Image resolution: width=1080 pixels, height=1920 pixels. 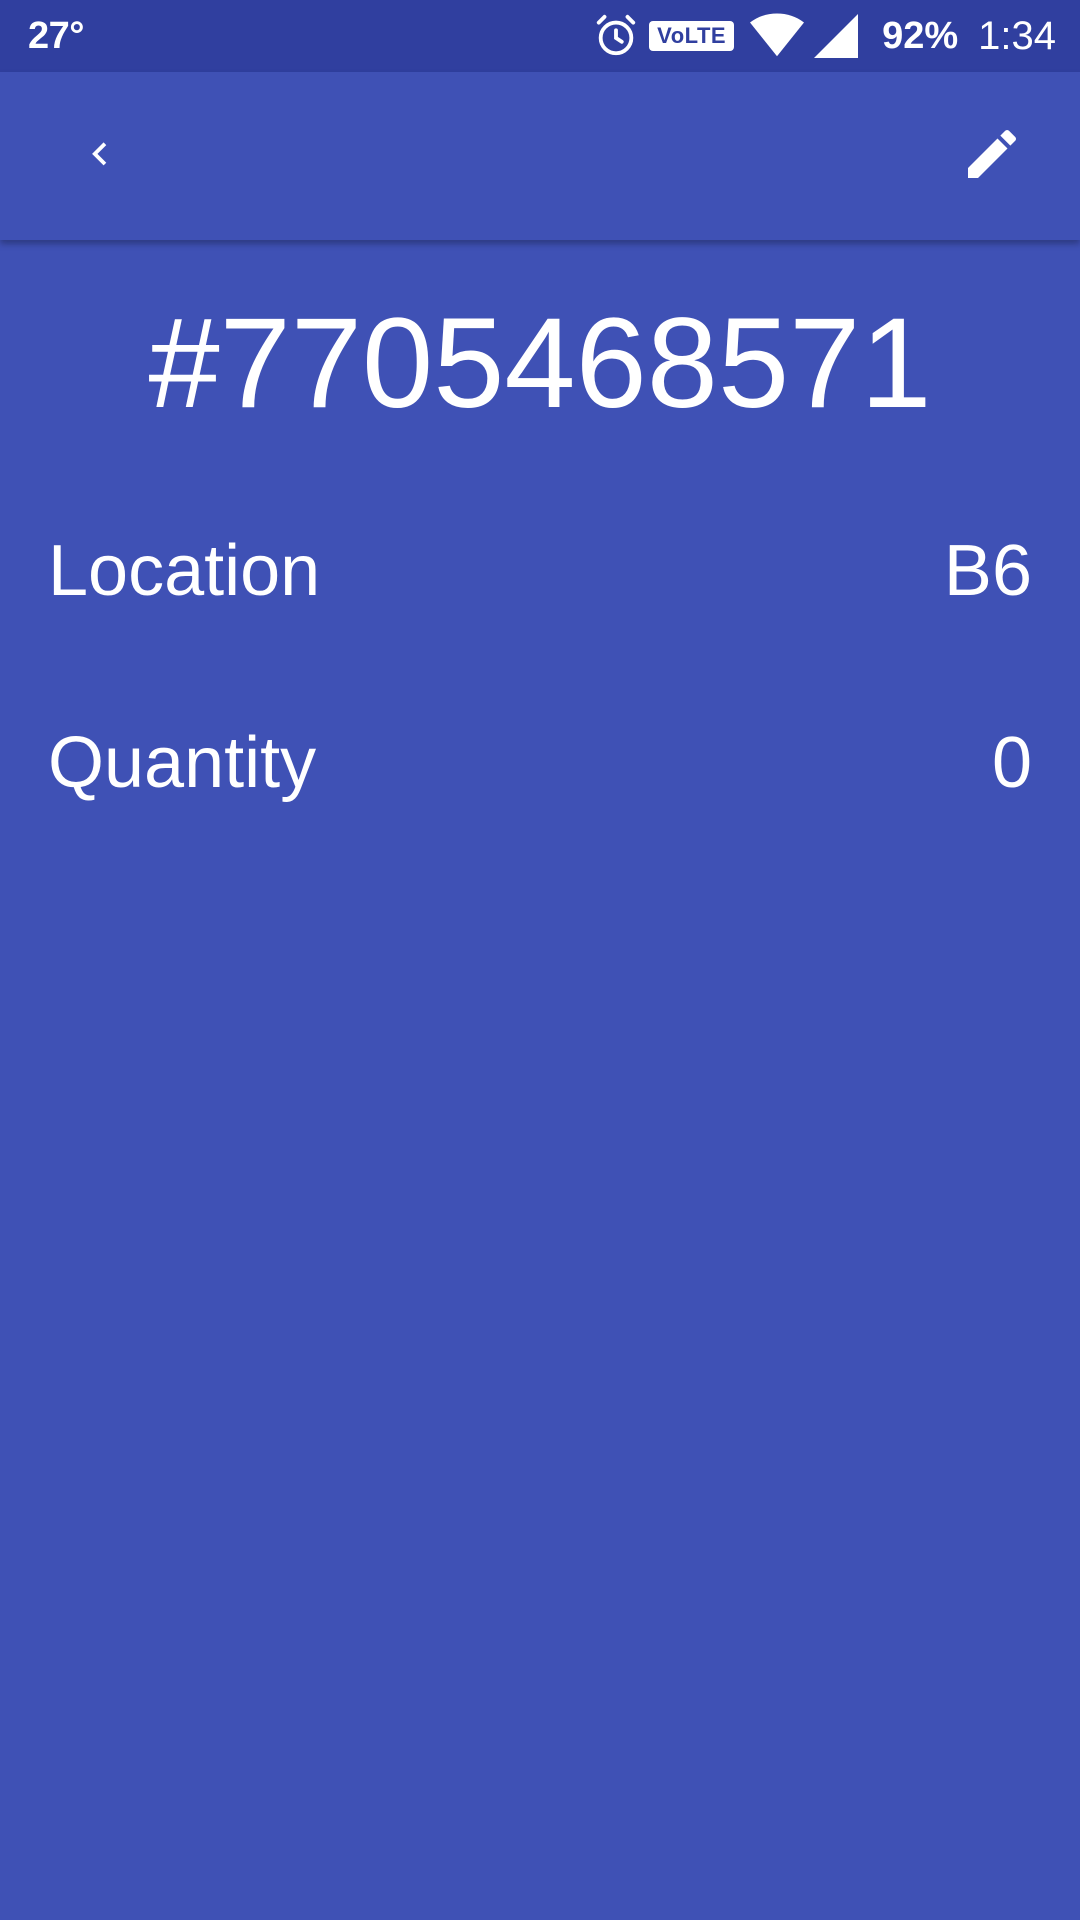 What do you see at coordinates (836, 36) in the screenshot?
I see `cell-signal-icon` at bounding box center [836, 36].